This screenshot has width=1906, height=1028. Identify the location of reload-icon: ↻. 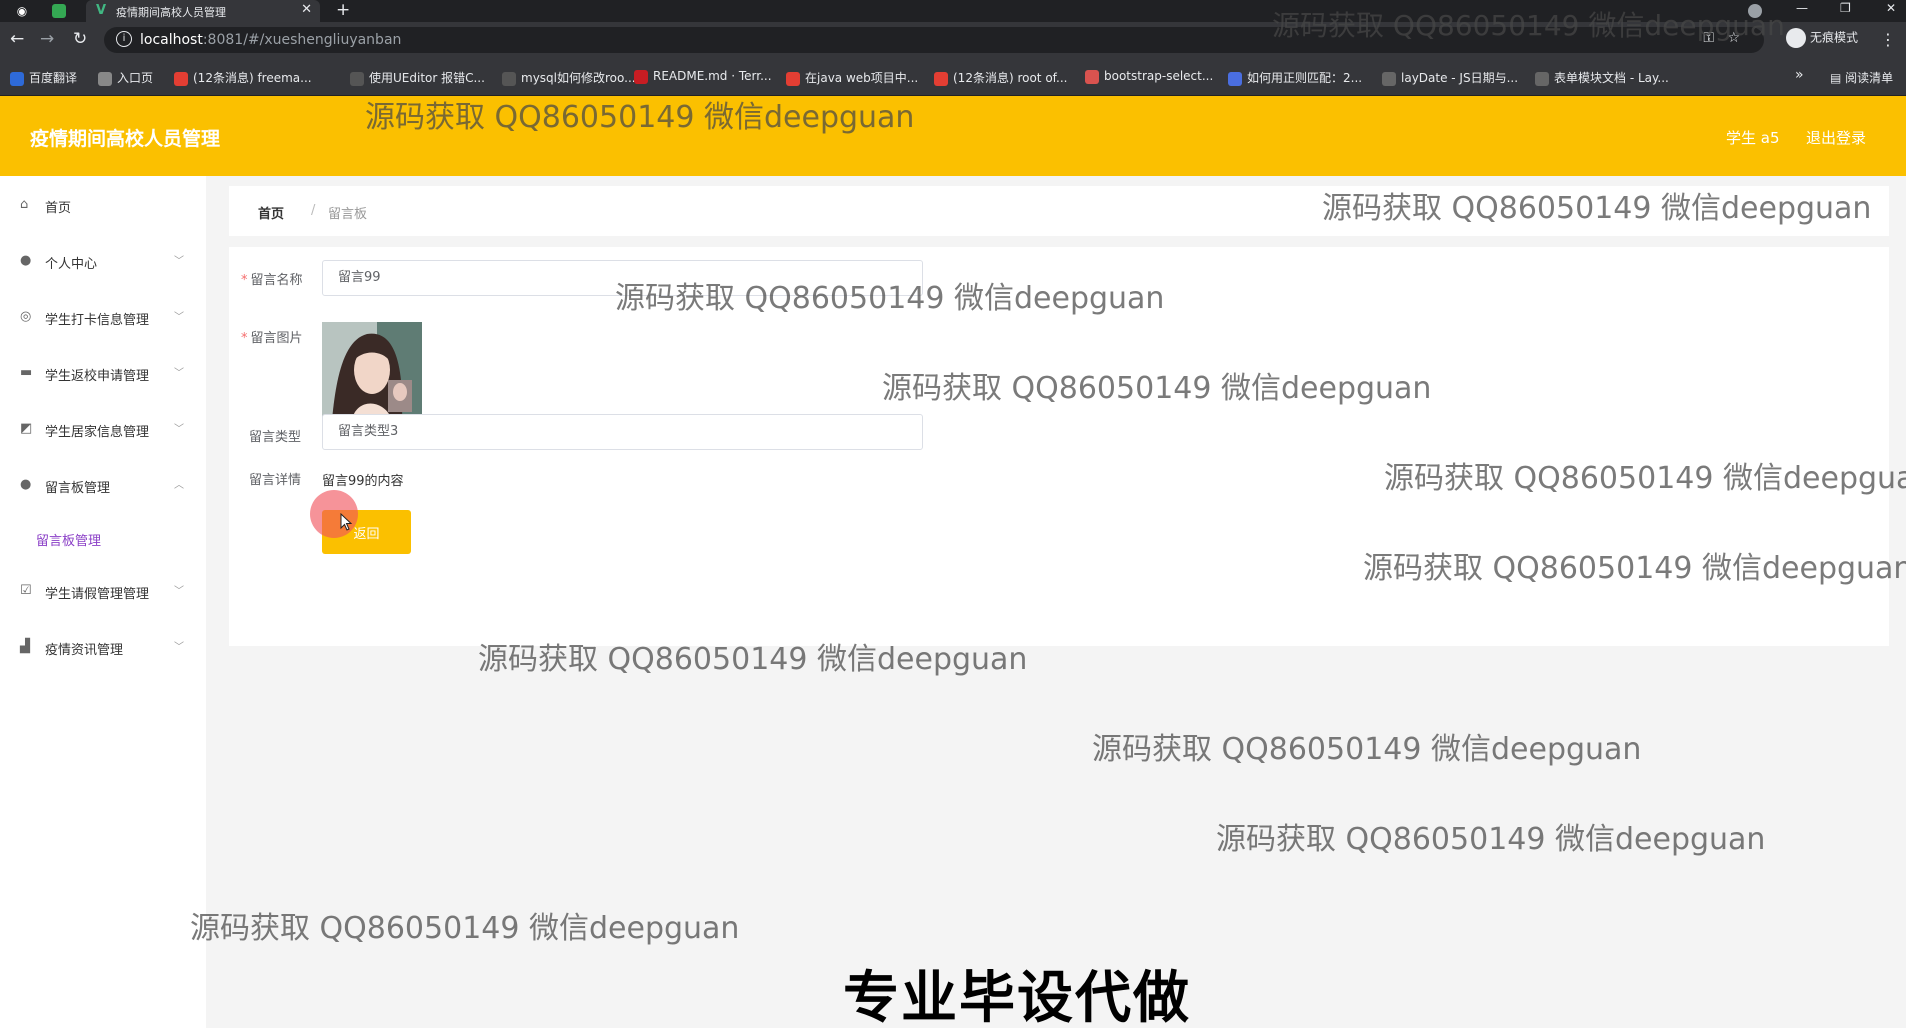
(80, 39).